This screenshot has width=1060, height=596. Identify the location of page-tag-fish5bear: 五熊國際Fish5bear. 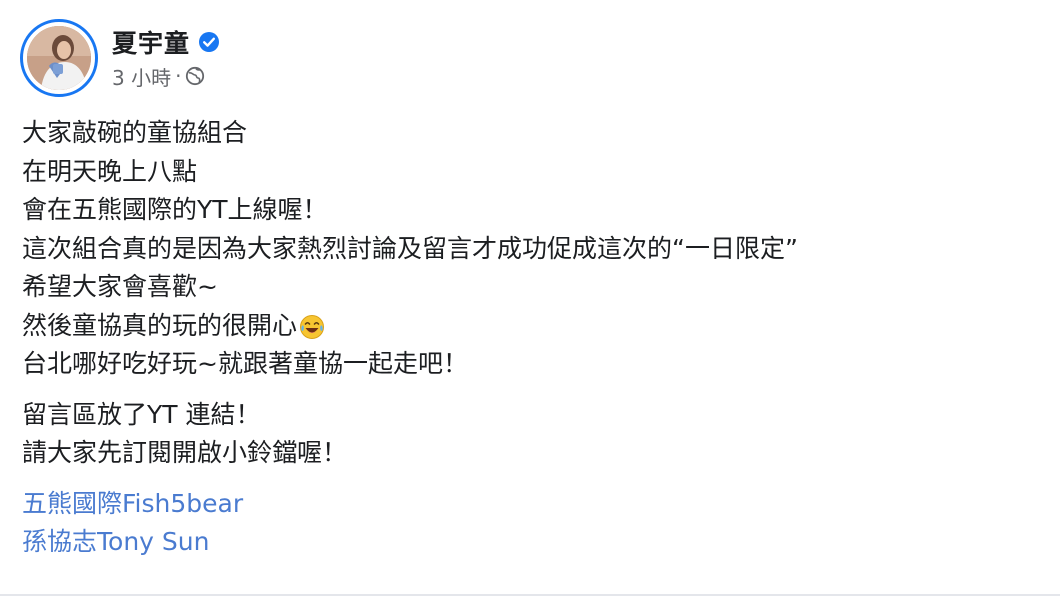
(132, 504).